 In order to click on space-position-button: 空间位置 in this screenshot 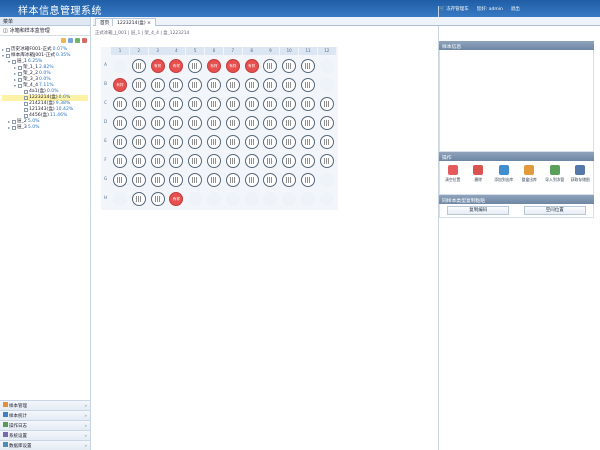, I will do `click(554, 210)`.